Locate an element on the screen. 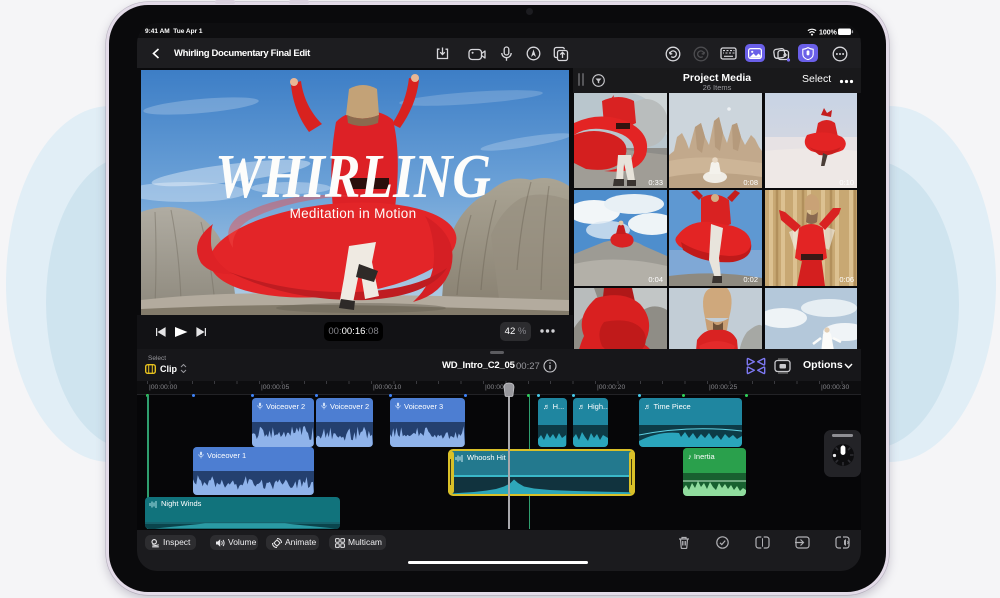 Image resolution: width=1000 pixels, height=598 pixels. svg-text: 100% is located at coordinates (828, 33).